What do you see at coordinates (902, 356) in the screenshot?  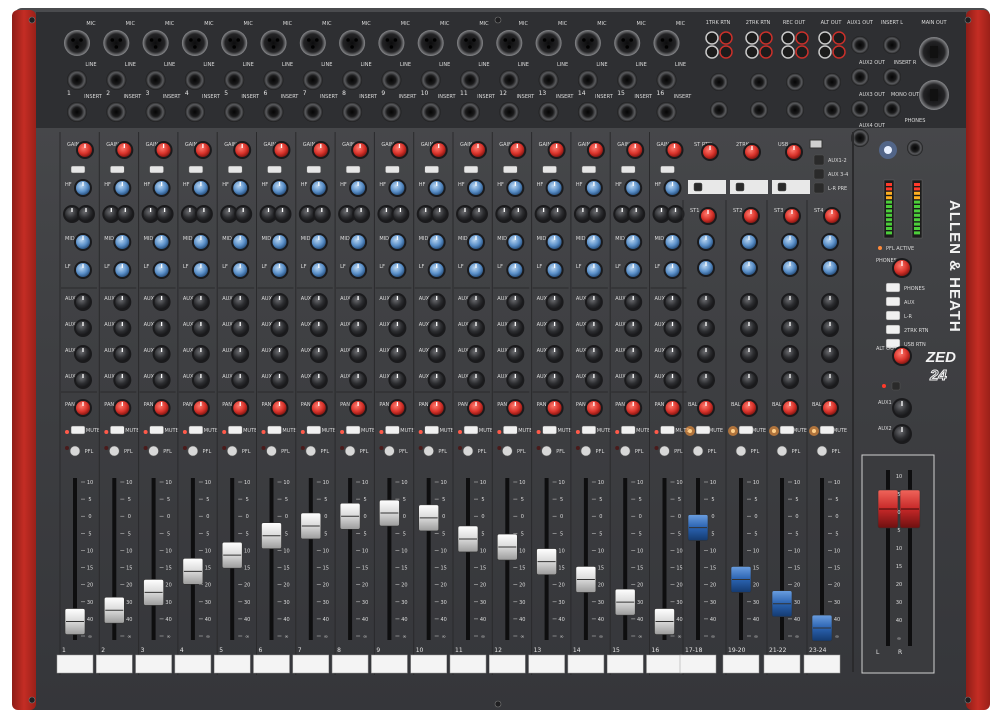 I see `alt-out-knob` at bounding box center [902, 356].